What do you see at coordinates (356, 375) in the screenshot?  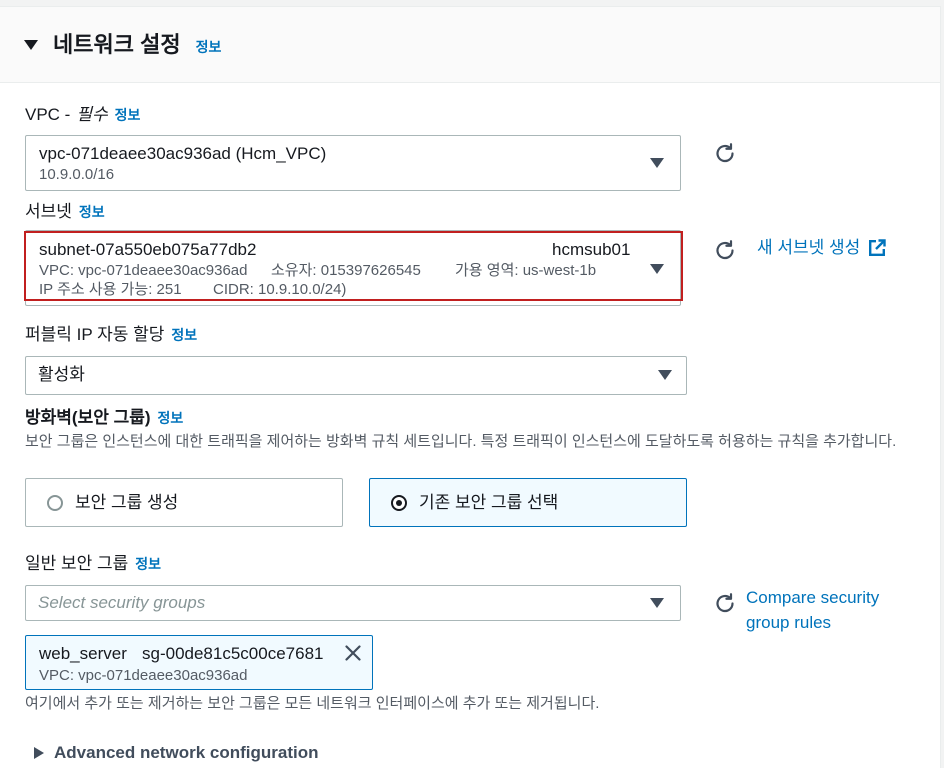 I see `public-ip-select: 활성화` at bounding box center [356, 375].